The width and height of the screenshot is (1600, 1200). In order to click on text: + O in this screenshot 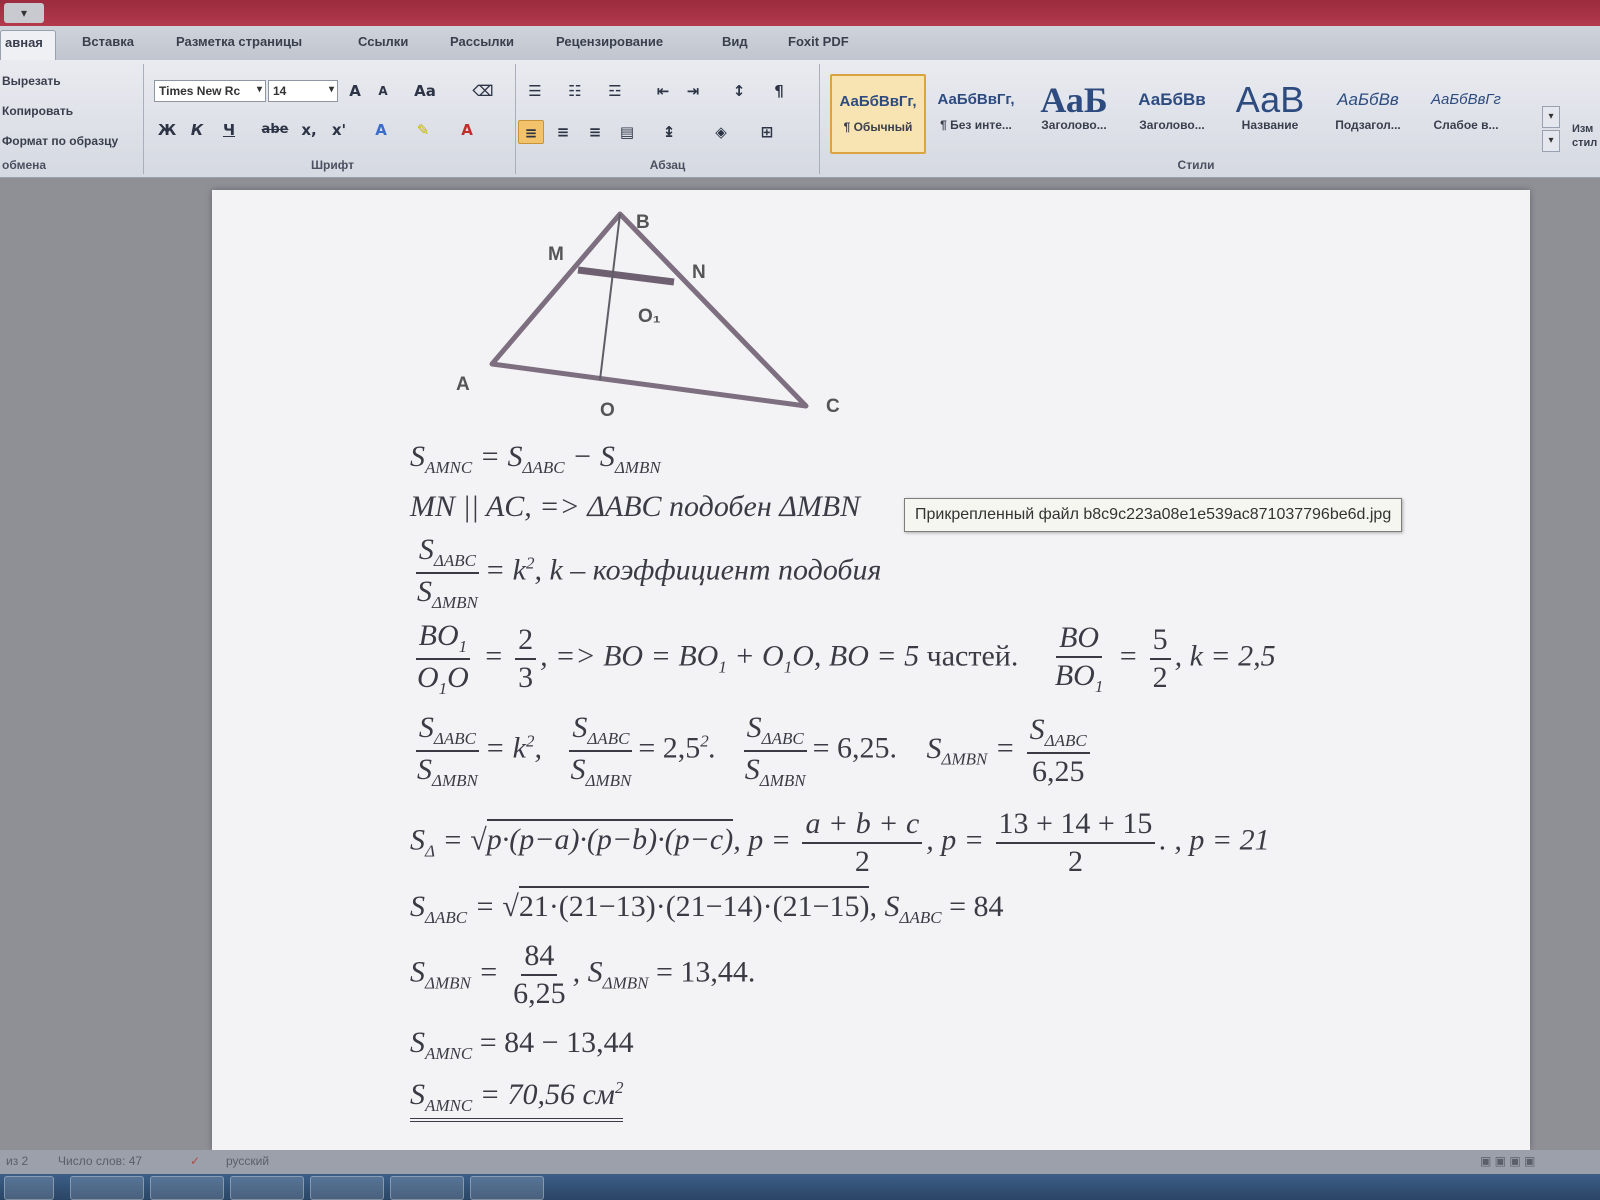, I will do `click(755, 656)`.